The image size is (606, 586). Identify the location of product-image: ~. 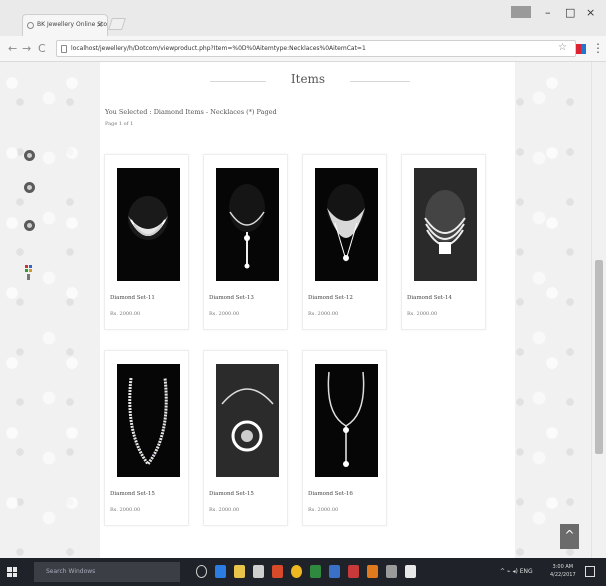
(148, 420).